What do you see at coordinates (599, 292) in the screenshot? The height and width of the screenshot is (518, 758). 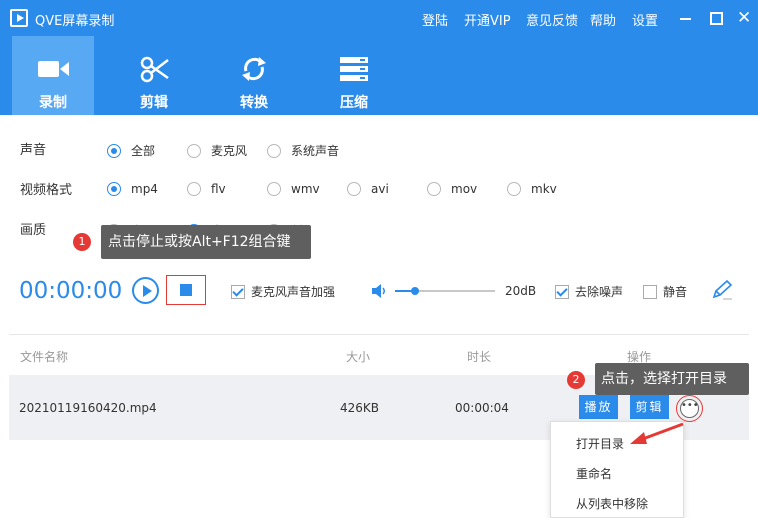 I see `checkbox-label: 去除噪声` at bounding box center [599, 292].